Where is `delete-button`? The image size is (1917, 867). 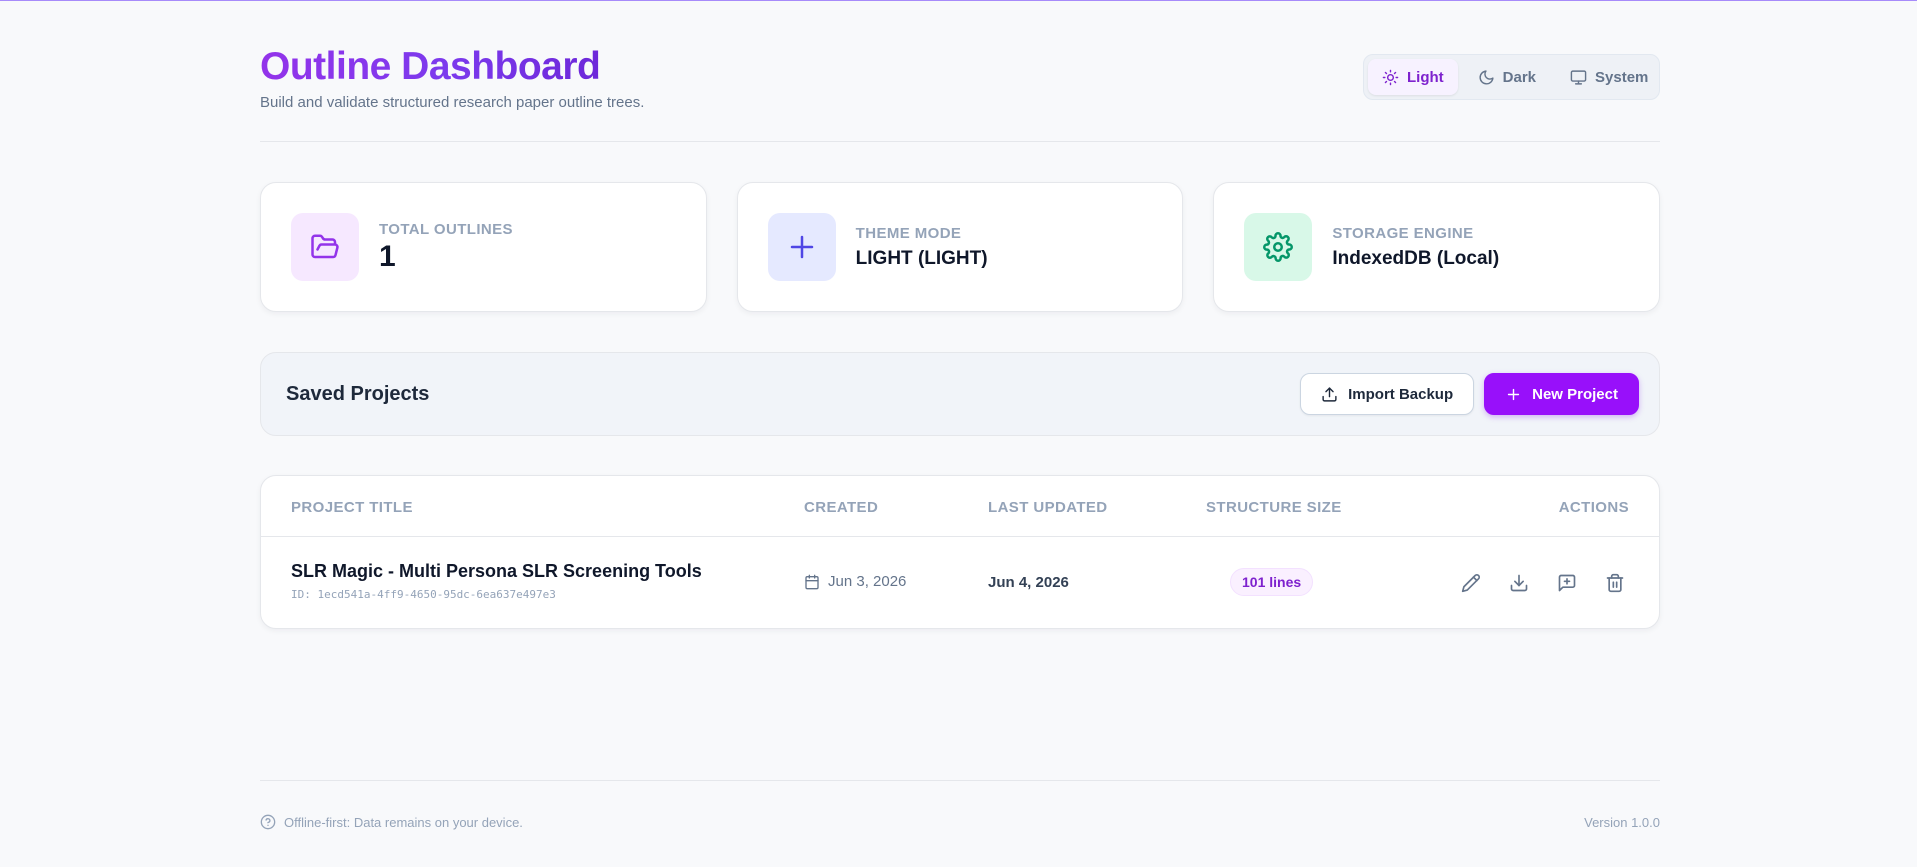
delete-button is located at coordinates (1615, 583).